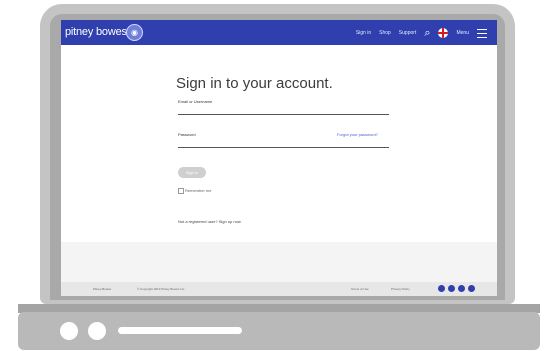  Describe the element at coordinates (400, 289) in the screenshot. I see `footer-link-privacy: Privacy Policy` at that location.